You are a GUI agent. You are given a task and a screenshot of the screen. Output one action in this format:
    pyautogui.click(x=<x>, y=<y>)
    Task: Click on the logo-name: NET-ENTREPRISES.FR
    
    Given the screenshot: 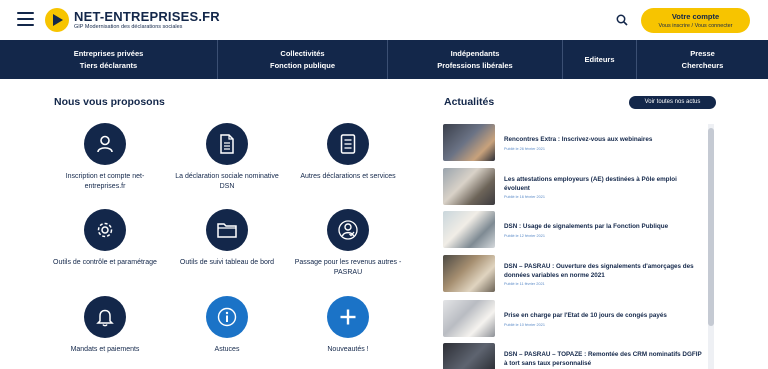 What is the action you would take?
    pyautogui.click(x=147, y=16)
    